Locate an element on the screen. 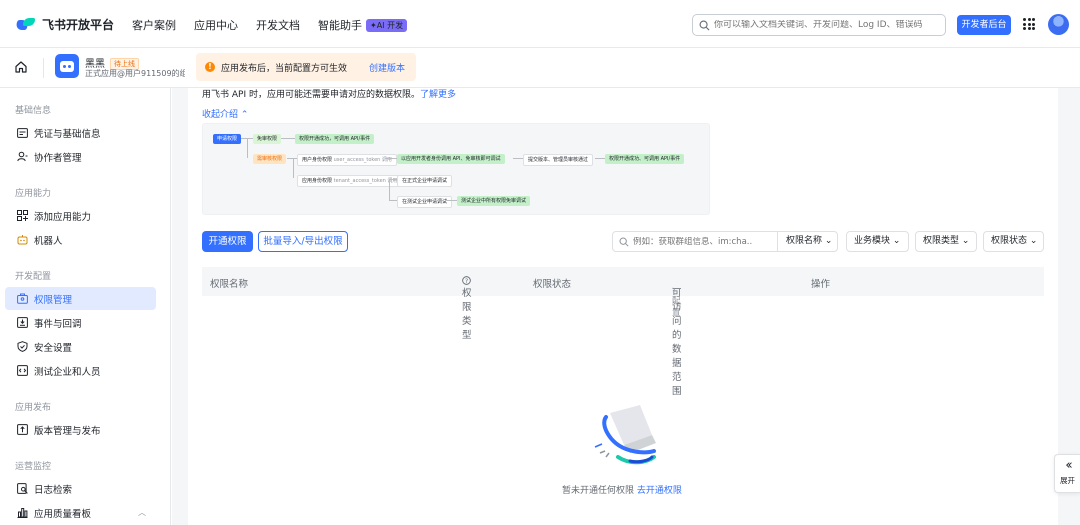 The image size is (1080, 525). filter-permission-type: 权限类型 ⌄ is located at coordinates (946, 241).